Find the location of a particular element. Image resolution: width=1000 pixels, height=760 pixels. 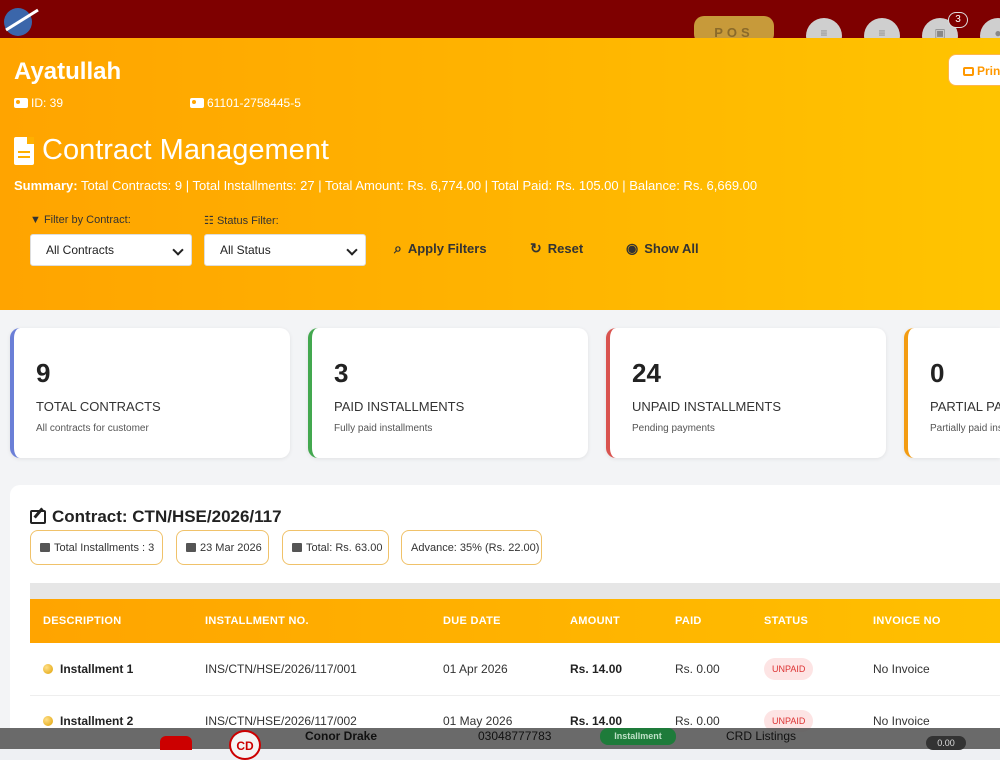

customer-id-text: ID: 39 is located at coordinates (47, 103).